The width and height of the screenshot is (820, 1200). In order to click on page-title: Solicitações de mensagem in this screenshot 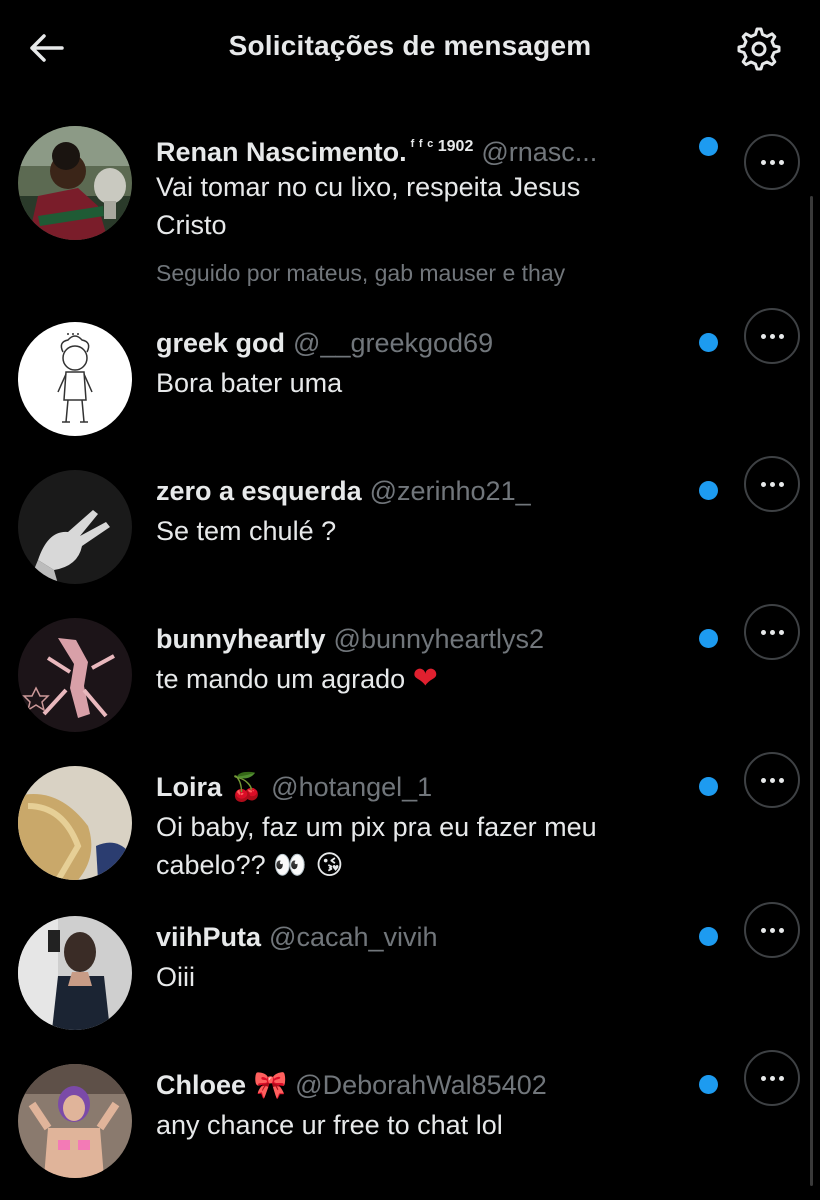, I will do `click(410, 45)`.